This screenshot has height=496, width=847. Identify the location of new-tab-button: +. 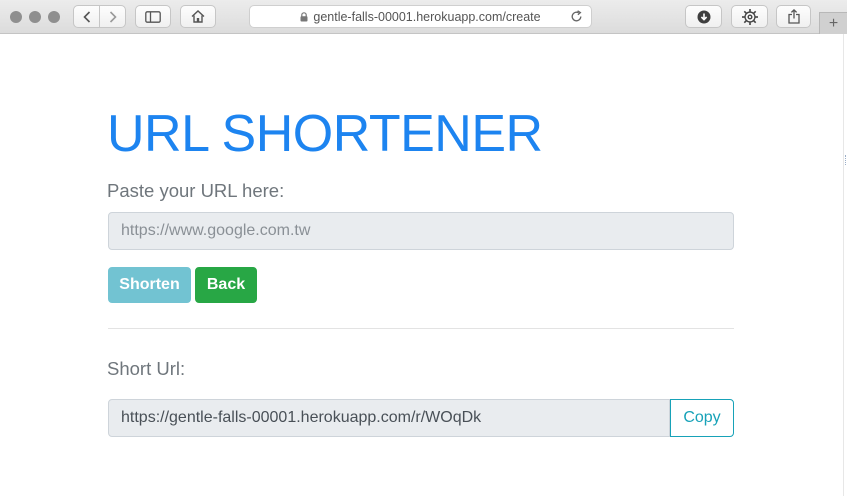
(833, 23).